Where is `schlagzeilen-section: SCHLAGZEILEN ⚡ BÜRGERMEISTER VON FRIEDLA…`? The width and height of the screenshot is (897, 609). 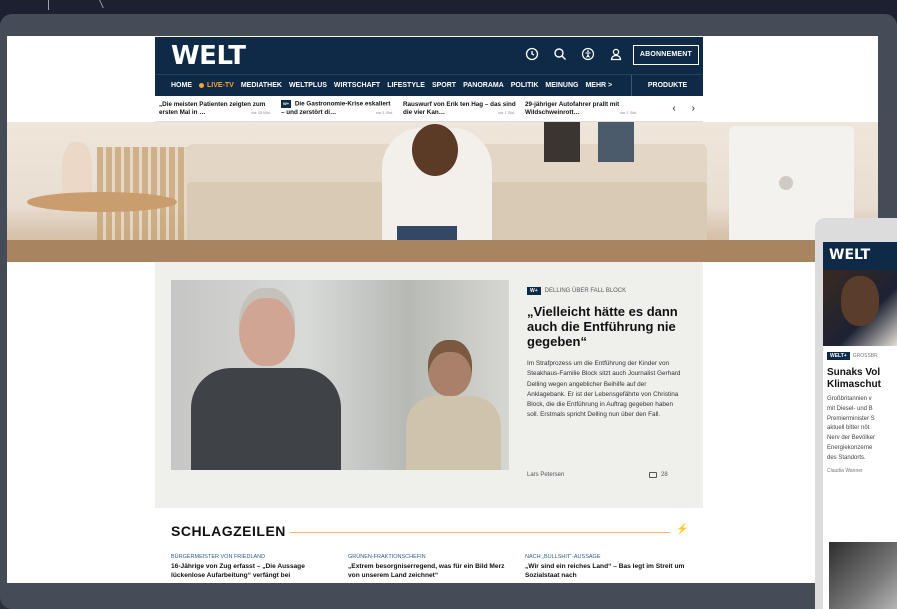 schlagzeilen-section: SCHLAGZEILEN ⚡ BÜRGERMEISTER VON FRIEDLA… is located at coordinates (429, 550).